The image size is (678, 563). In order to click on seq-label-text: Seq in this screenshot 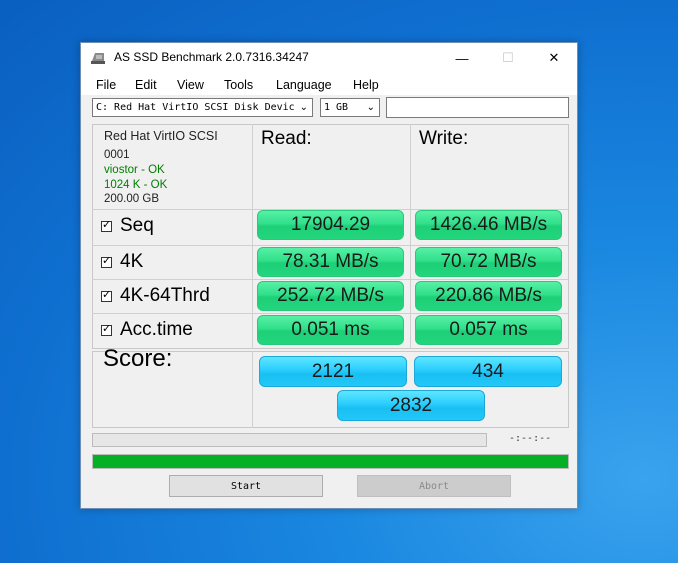, I will do `click(137, 225)`.